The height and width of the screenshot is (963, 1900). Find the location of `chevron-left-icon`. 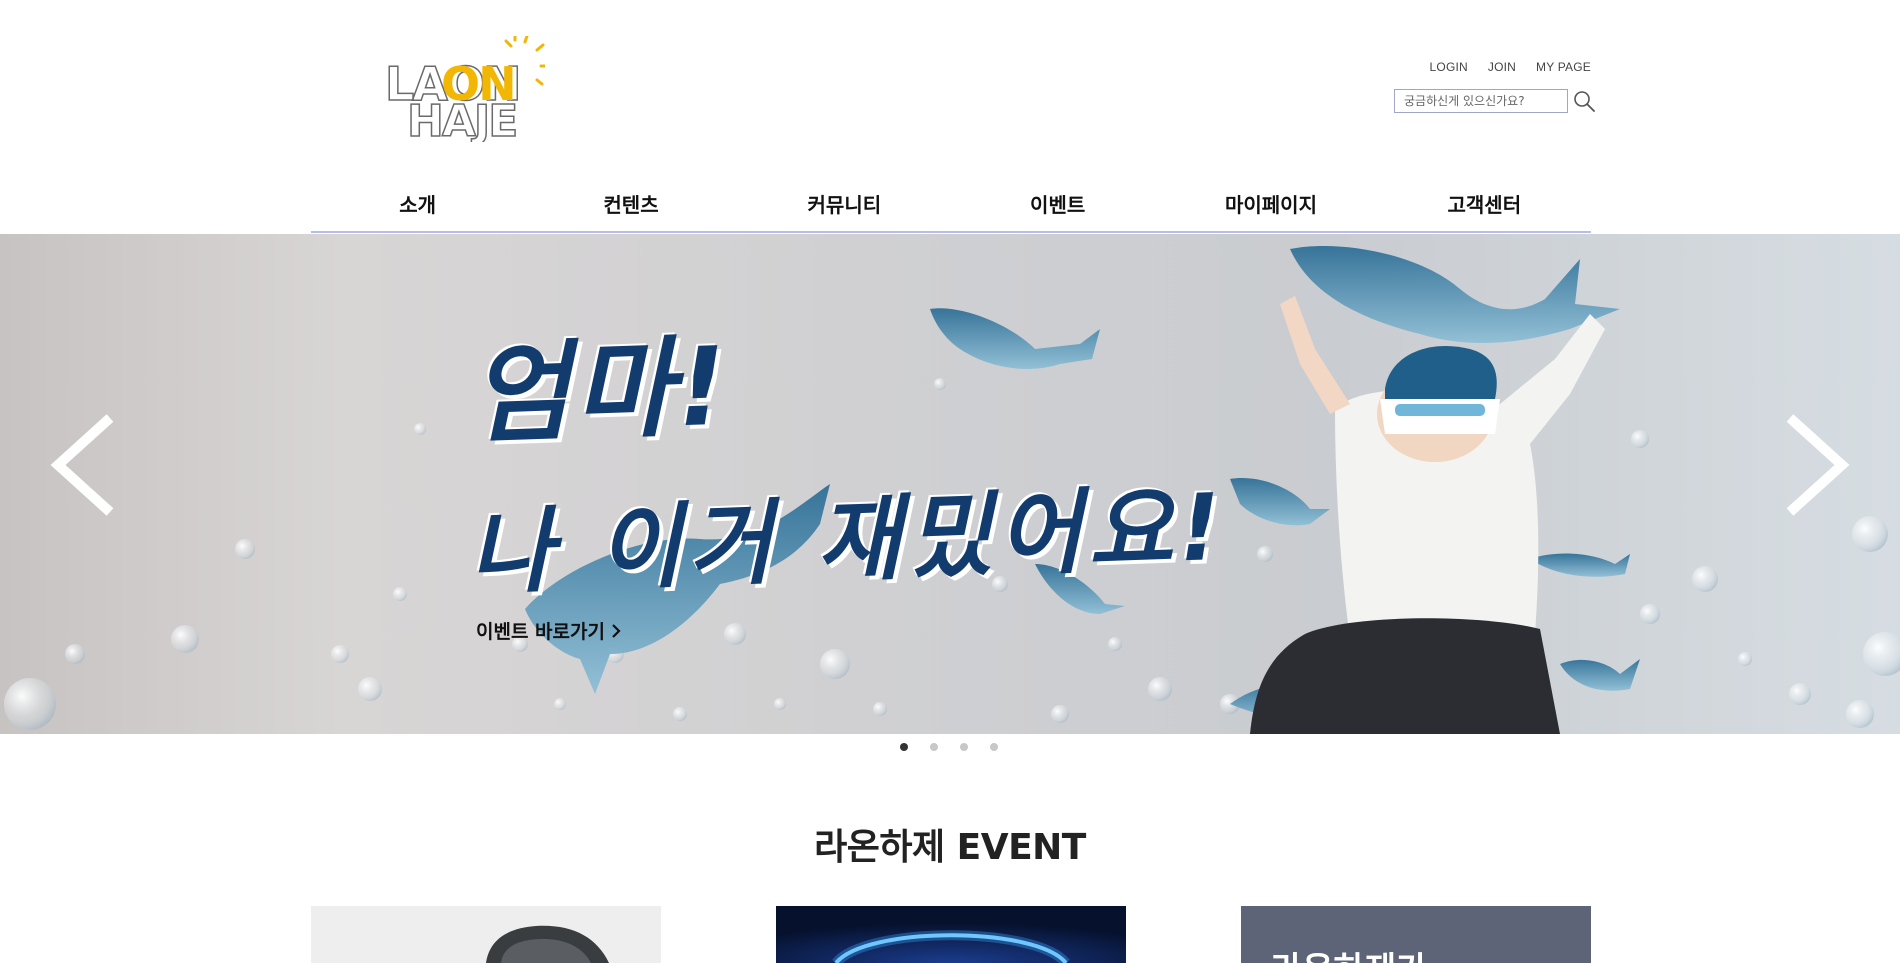

chevron-left-icon is located at coordinates (82, 465).